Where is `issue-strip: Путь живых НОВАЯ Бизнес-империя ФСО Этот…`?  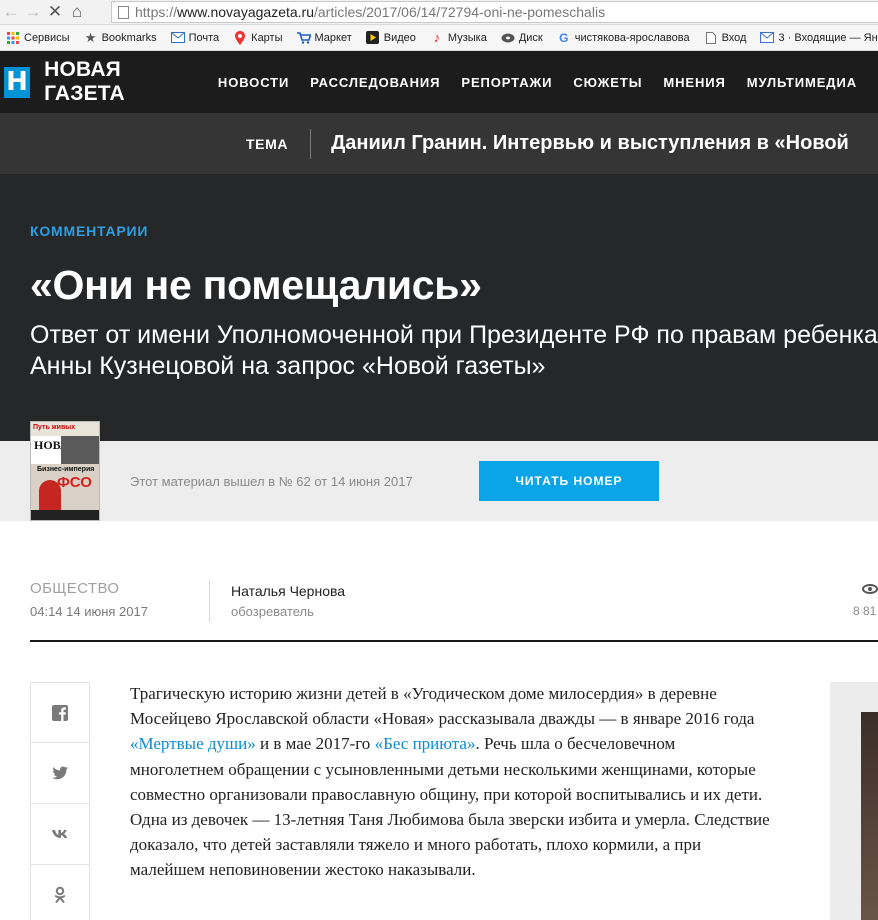
issue-strip: Путь живых НОВАЯ Бизнес-империя ФСО Этот… is located at coordinates (439, 471).